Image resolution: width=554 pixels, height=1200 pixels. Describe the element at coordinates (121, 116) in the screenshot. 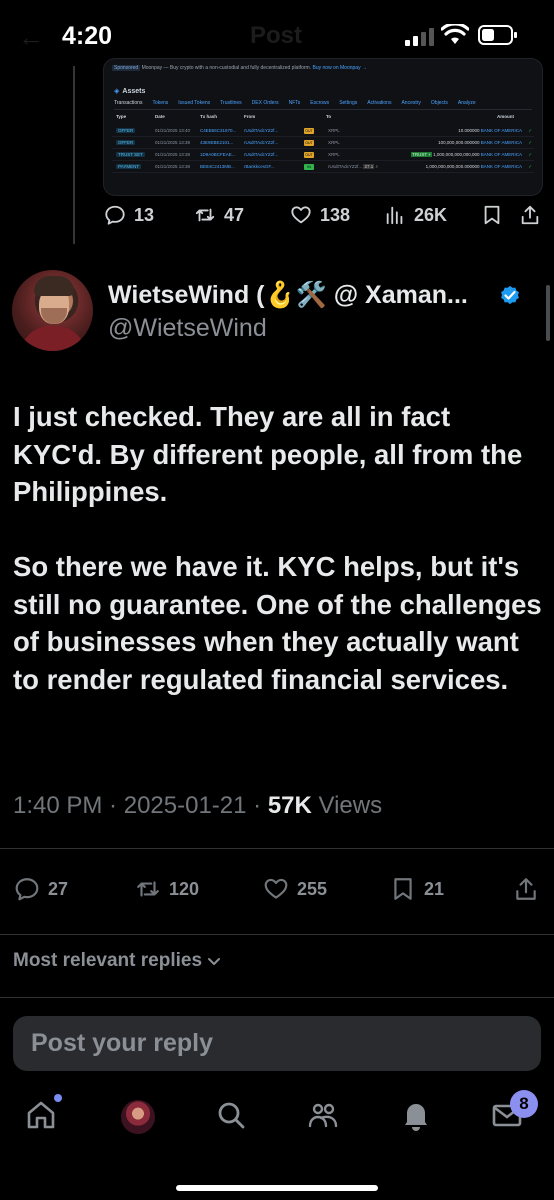

I see `col-type: Type` at that location.